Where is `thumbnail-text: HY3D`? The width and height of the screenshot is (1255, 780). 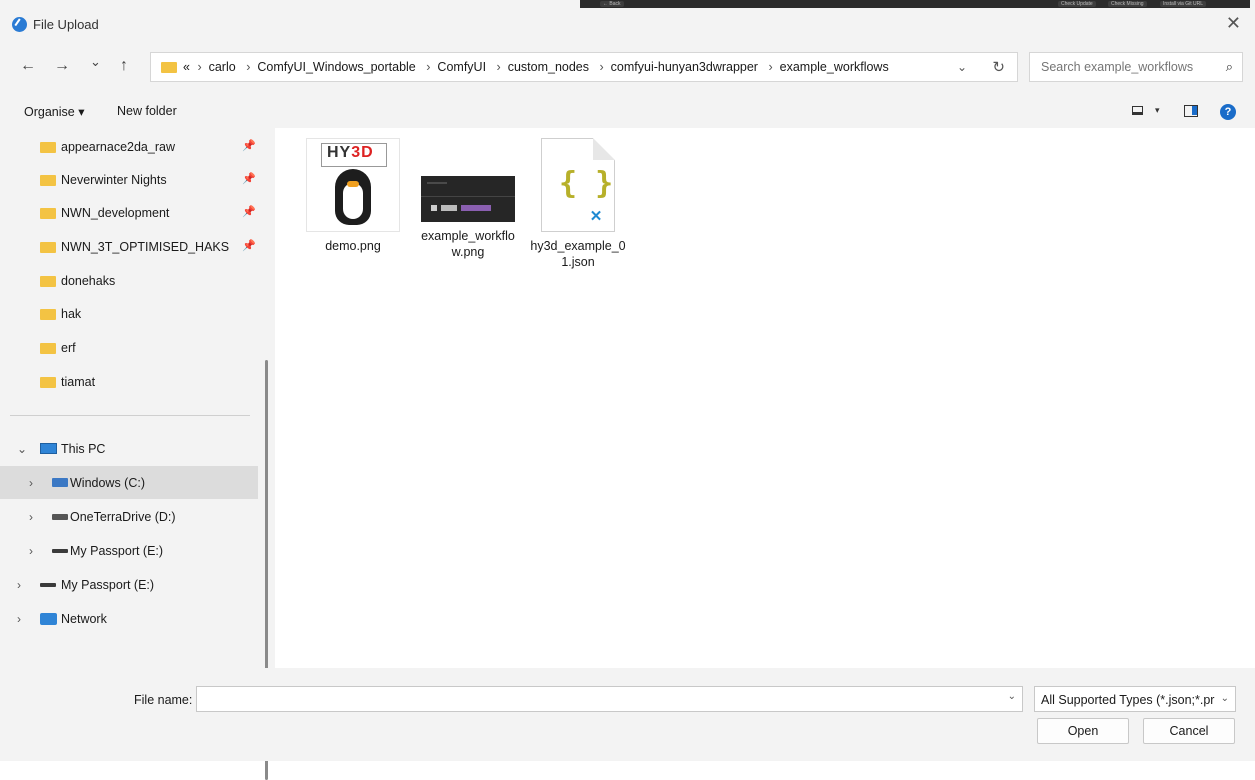
thumbnail-text: HY3D is located at coordinates (350, 152).